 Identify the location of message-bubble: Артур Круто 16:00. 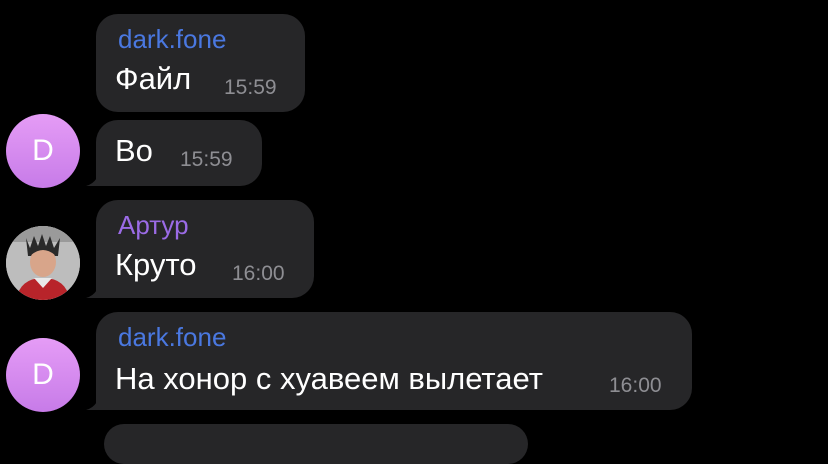
(205, 249).